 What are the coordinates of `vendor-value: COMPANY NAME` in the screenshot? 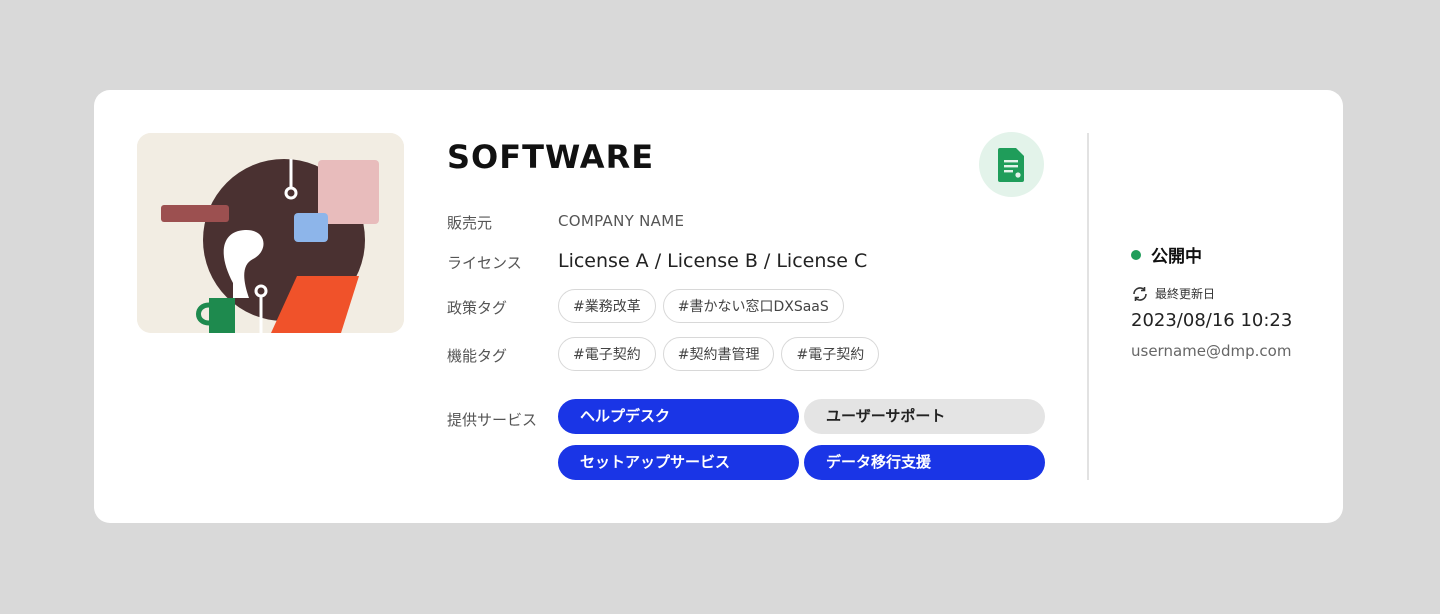 It's located at (621, 221).